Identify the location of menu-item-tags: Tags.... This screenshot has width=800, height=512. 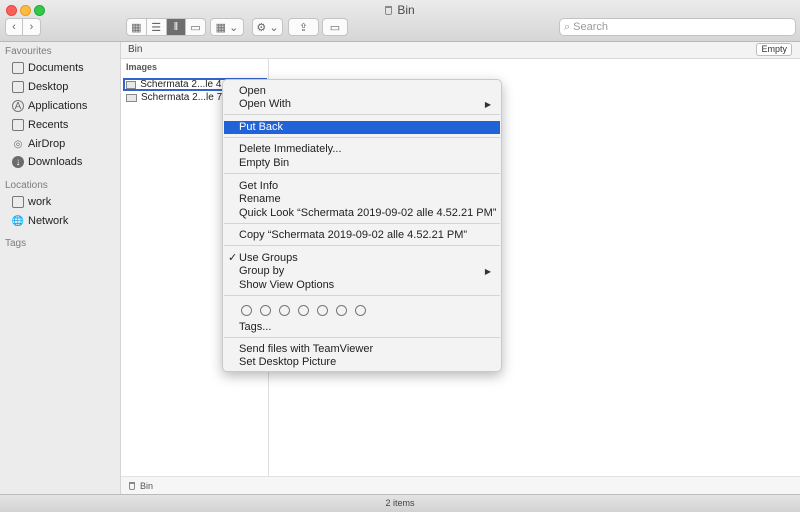
(362, 327).